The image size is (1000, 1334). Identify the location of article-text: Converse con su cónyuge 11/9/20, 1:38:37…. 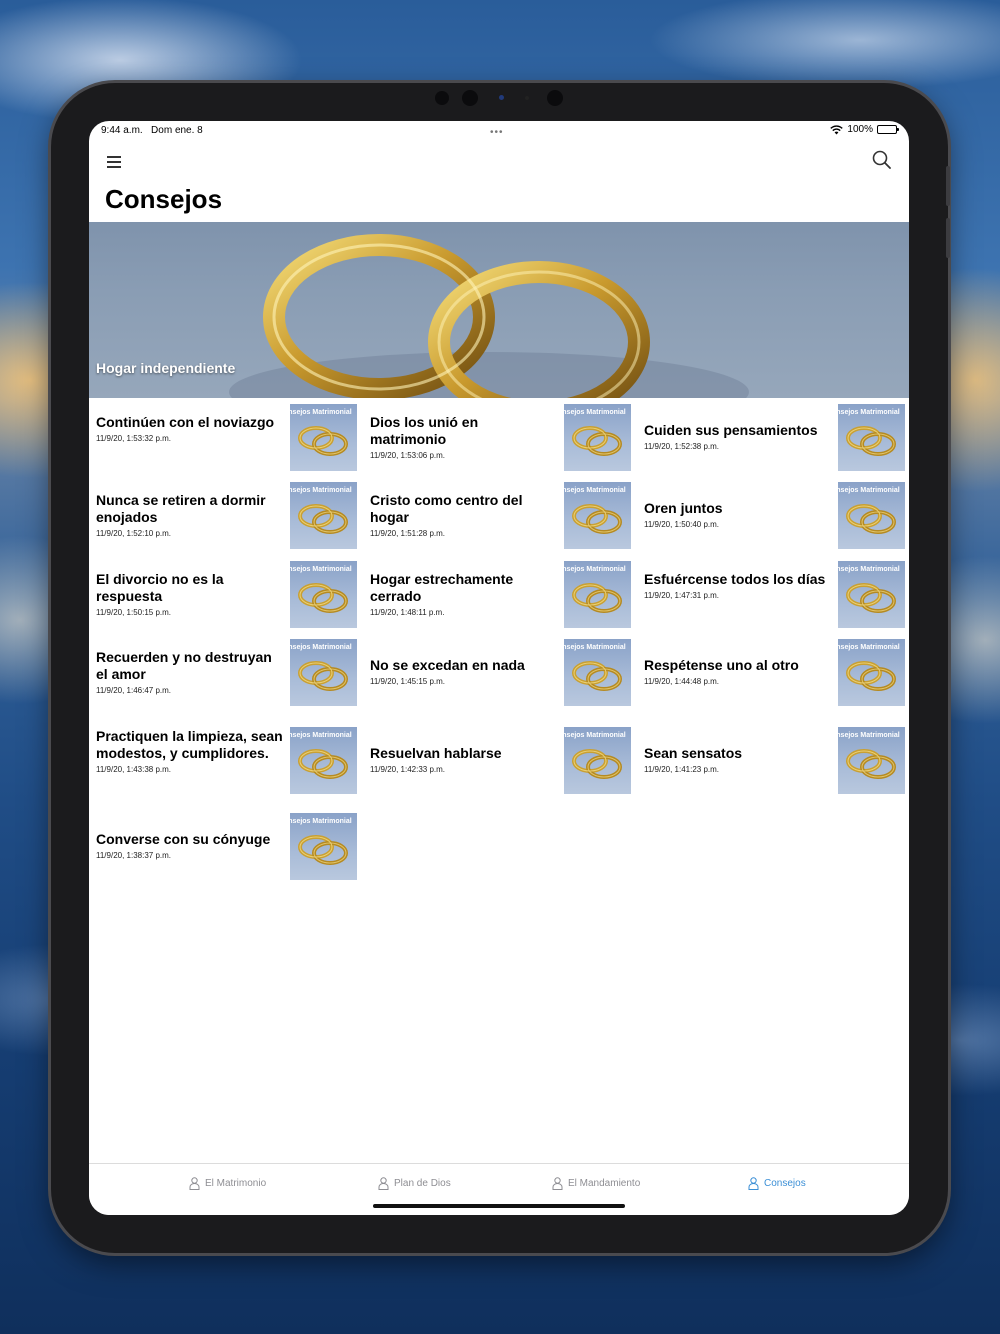
(190, 845).